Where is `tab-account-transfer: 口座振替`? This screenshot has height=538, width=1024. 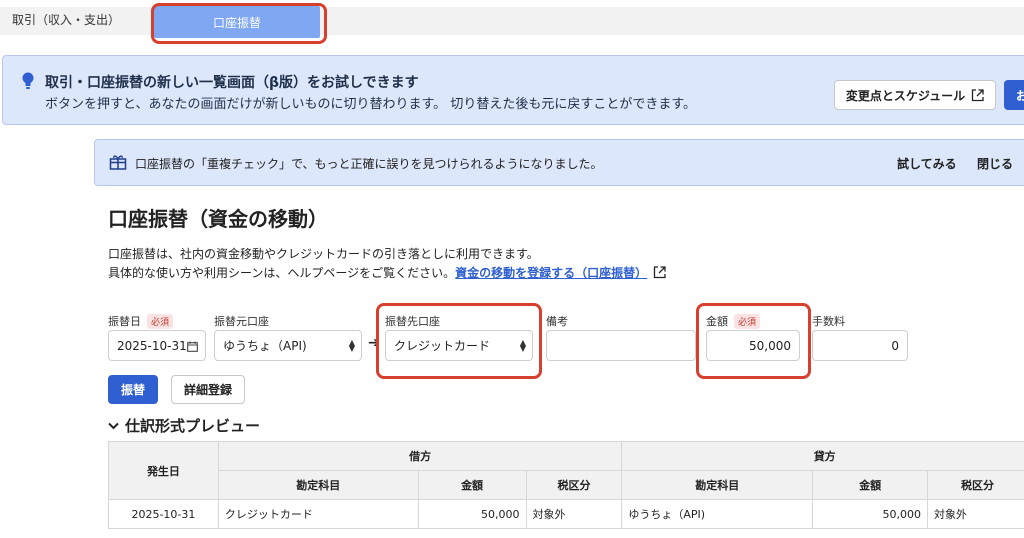
tab-account-transfer: 口座振替 is located at coordinates (237, 22).